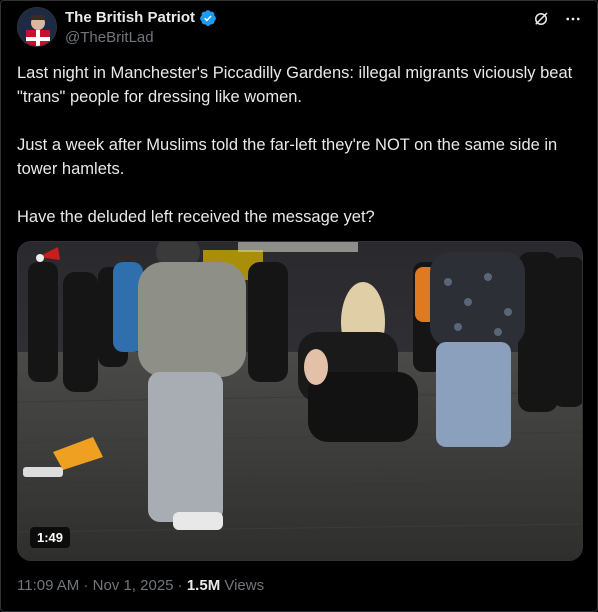  What do you see at coordinates (141, 38) in the screenshot?
I see `handle: @TheBritLad` at bounding box center [141, 38].